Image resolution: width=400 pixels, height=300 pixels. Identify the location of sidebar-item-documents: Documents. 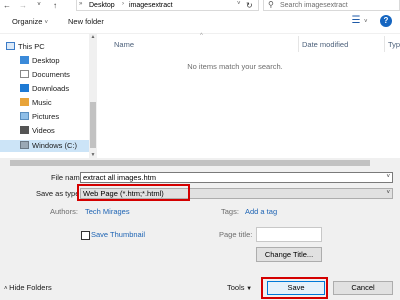
(45, 75).